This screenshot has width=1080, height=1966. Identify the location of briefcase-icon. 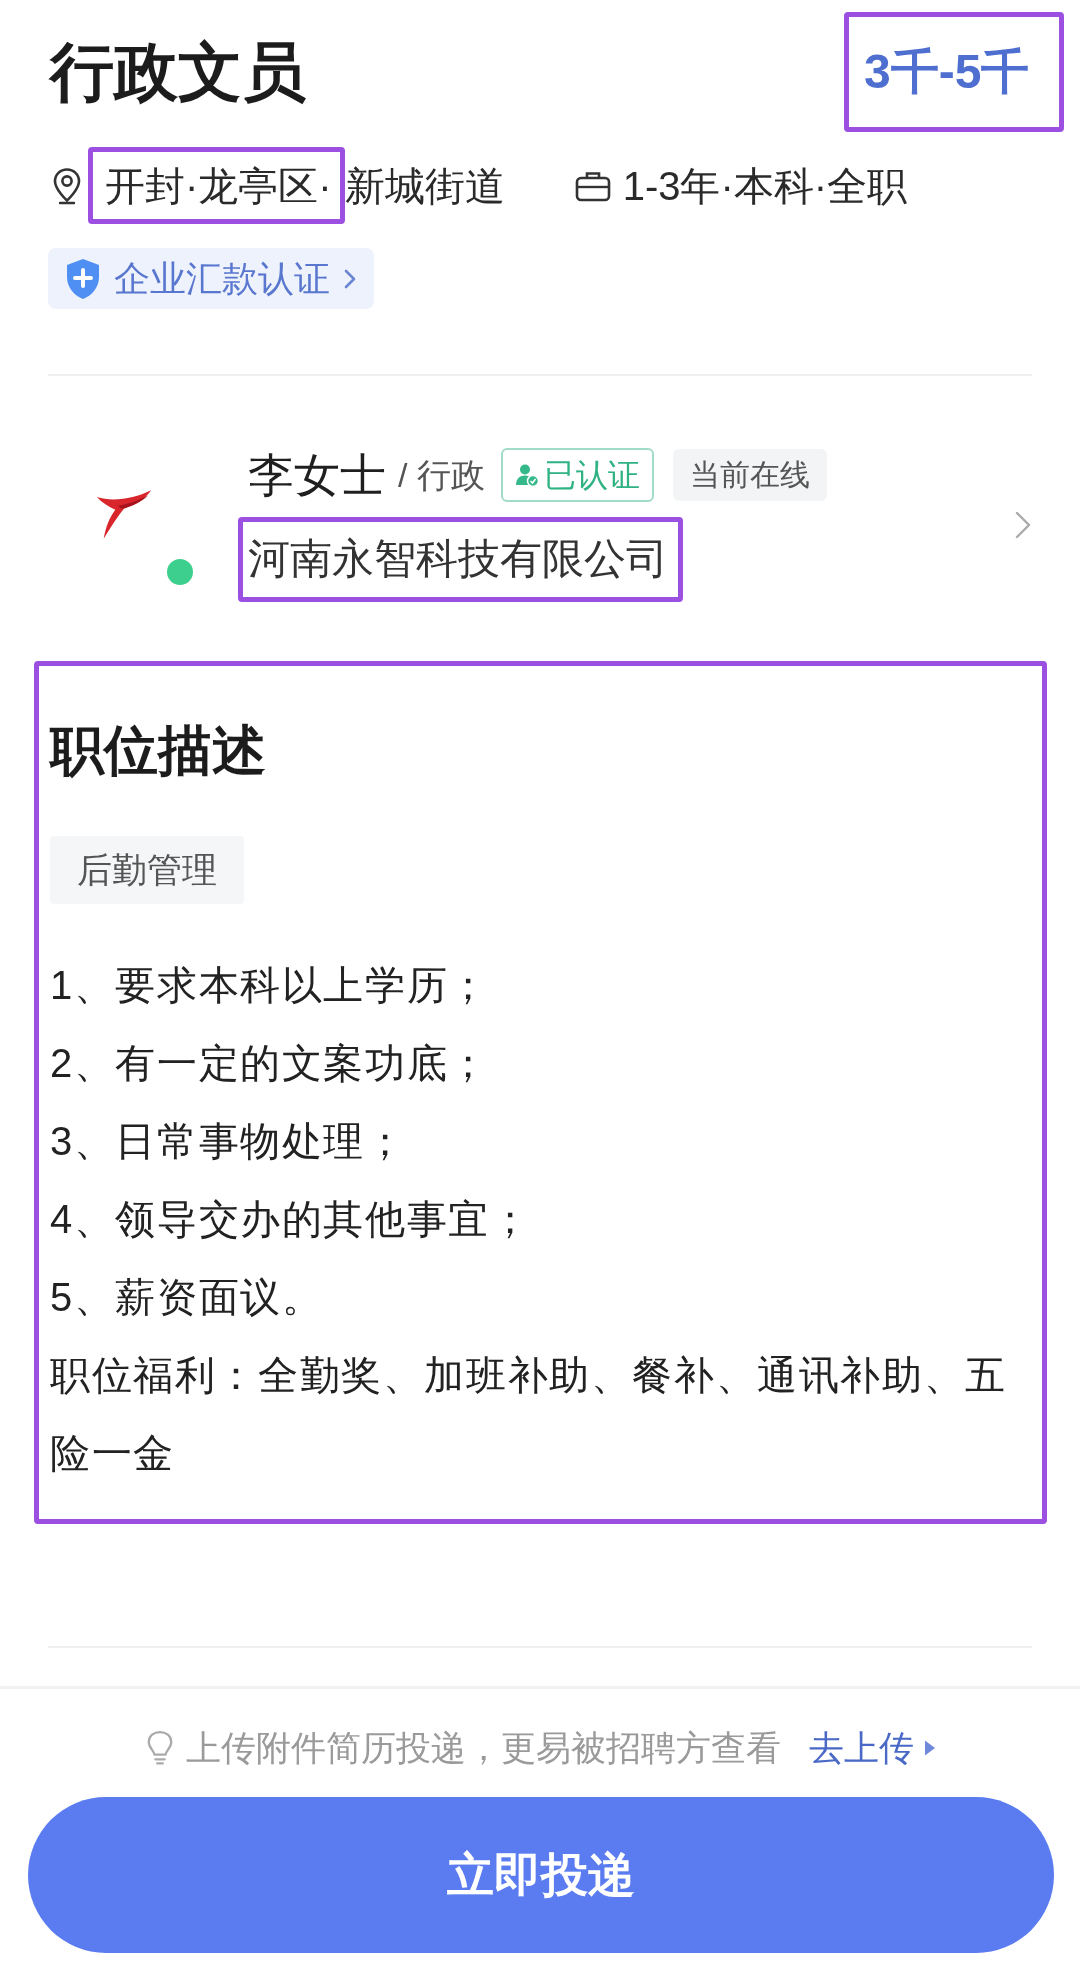
(592, 185).